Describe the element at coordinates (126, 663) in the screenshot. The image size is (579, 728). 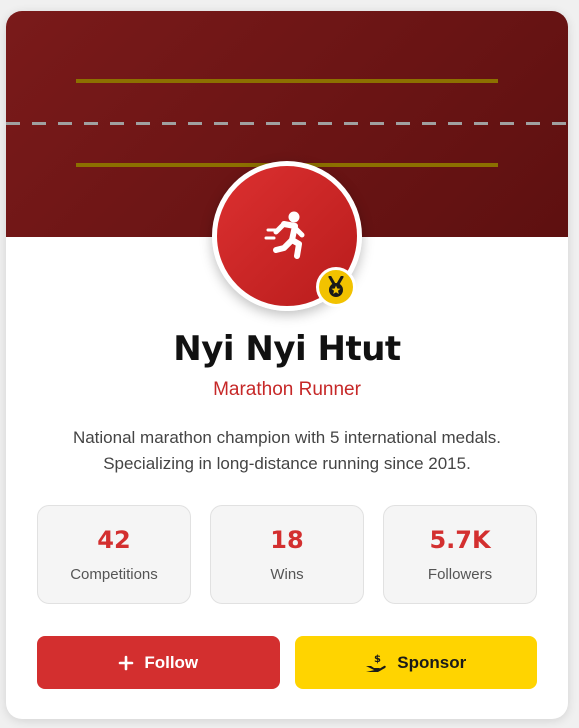
I see `plus-icon` at that location.